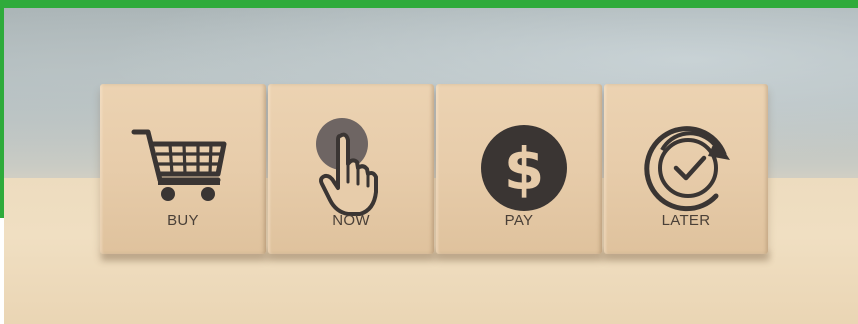 The height and width of the screenshot is (324, 858). What do you see at coordinates (686, 169) in the screenshot?
I see `wood-block-later: LATER` at bounding box center [686, 169].